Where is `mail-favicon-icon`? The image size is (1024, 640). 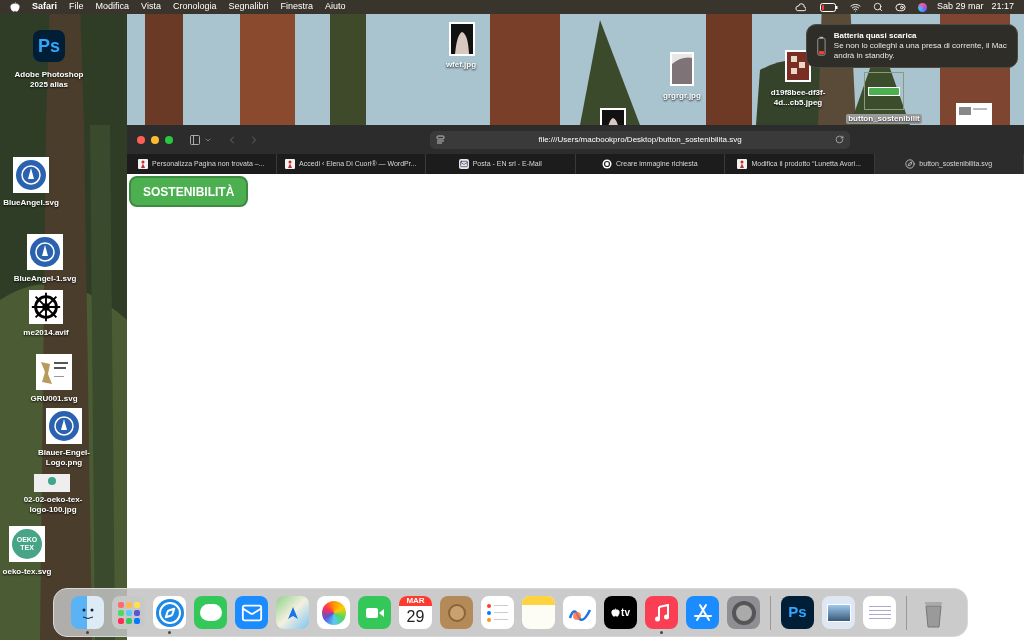
mail-favicon-icon is located at coordinates (463, 164).